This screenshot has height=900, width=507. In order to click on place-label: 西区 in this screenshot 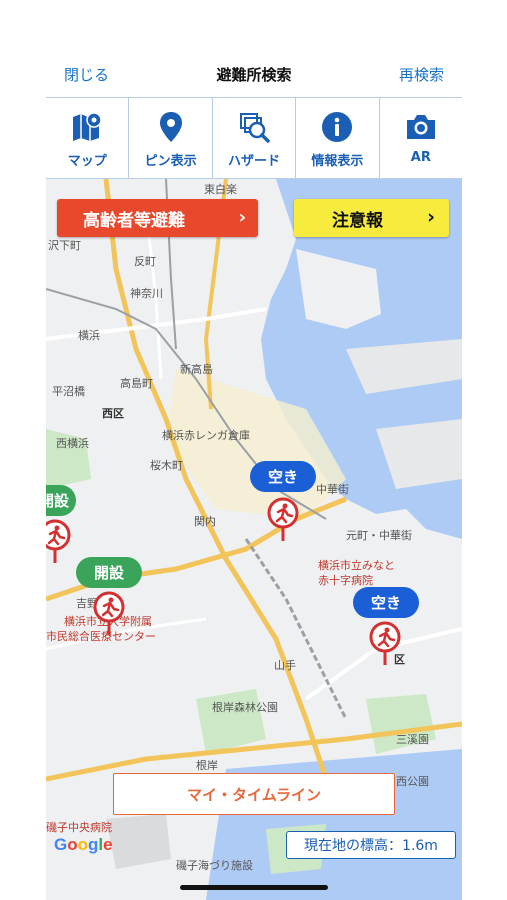, I will do `click(113, 413)`.